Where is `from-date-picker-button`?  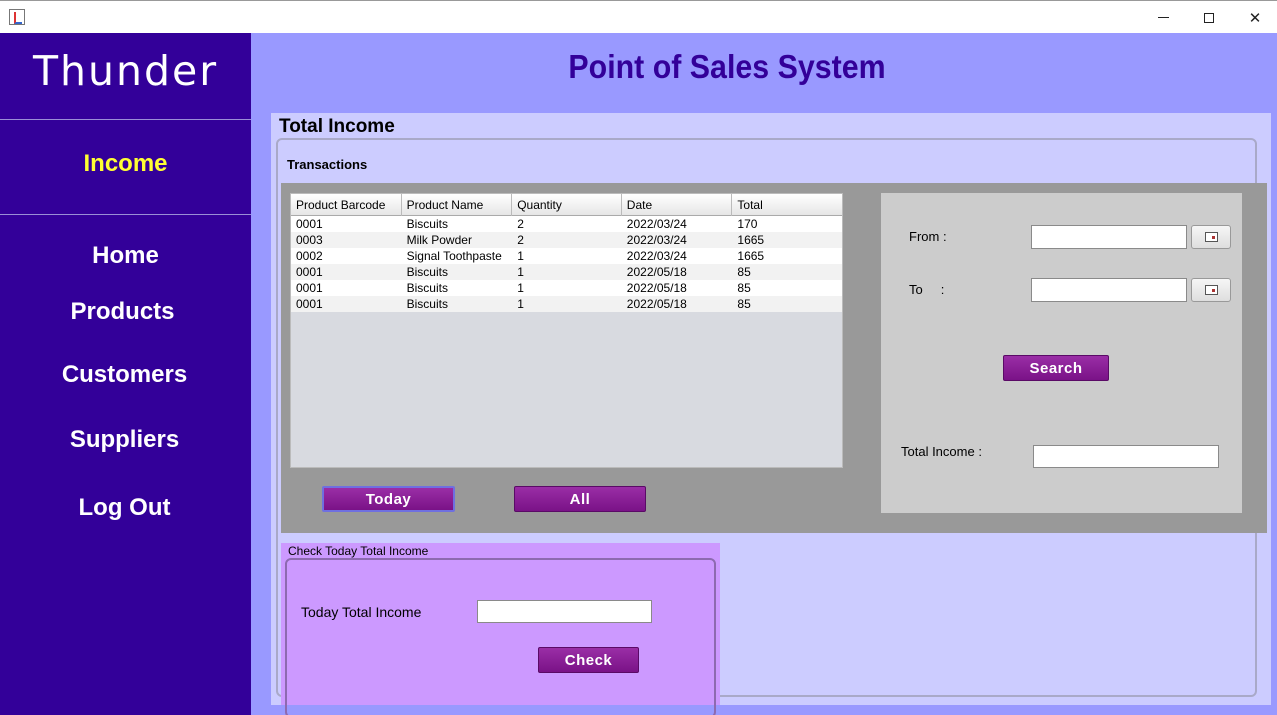
from-date-picker-button is located at coordinates (1211, 237).